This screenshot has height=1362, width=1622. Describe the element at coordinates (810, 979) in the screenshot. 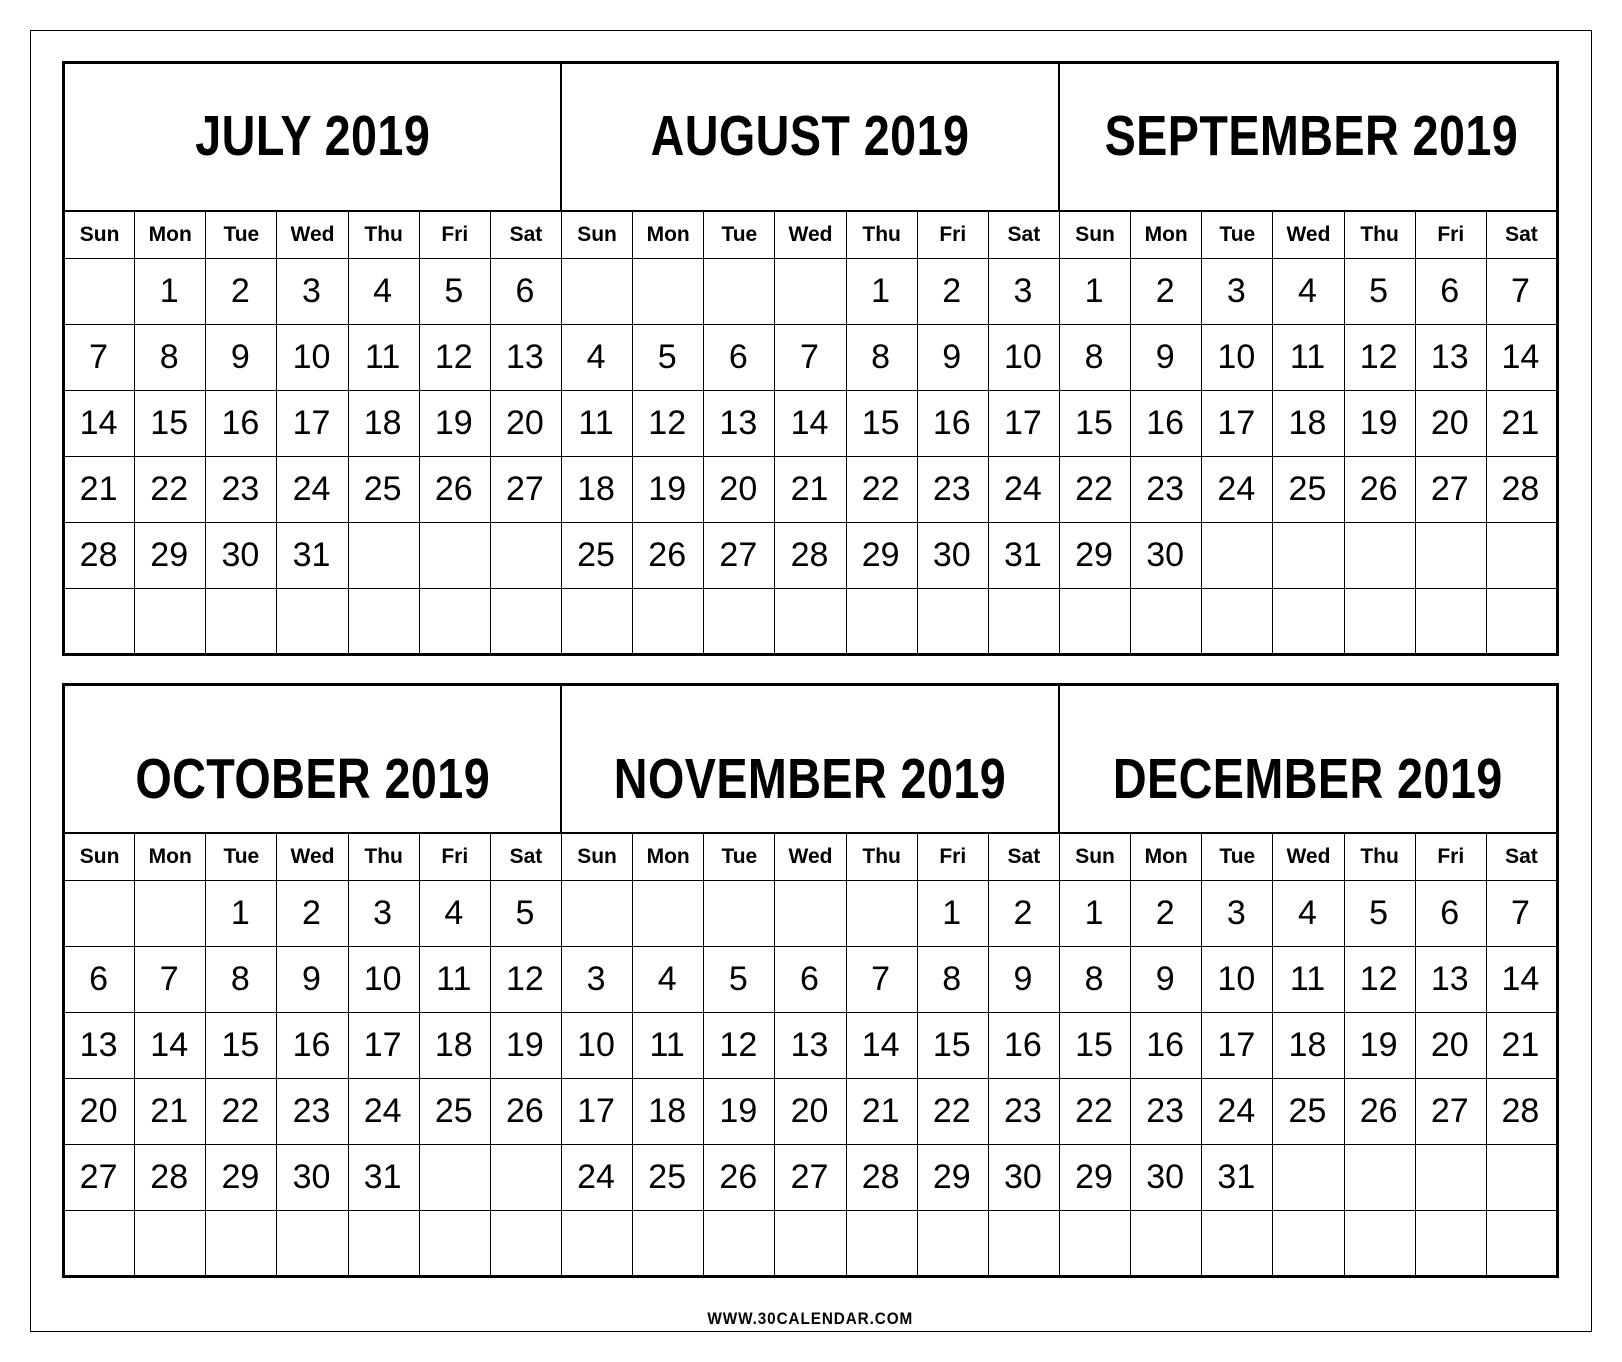

I see `day-cell-november-6: 6` at that location.